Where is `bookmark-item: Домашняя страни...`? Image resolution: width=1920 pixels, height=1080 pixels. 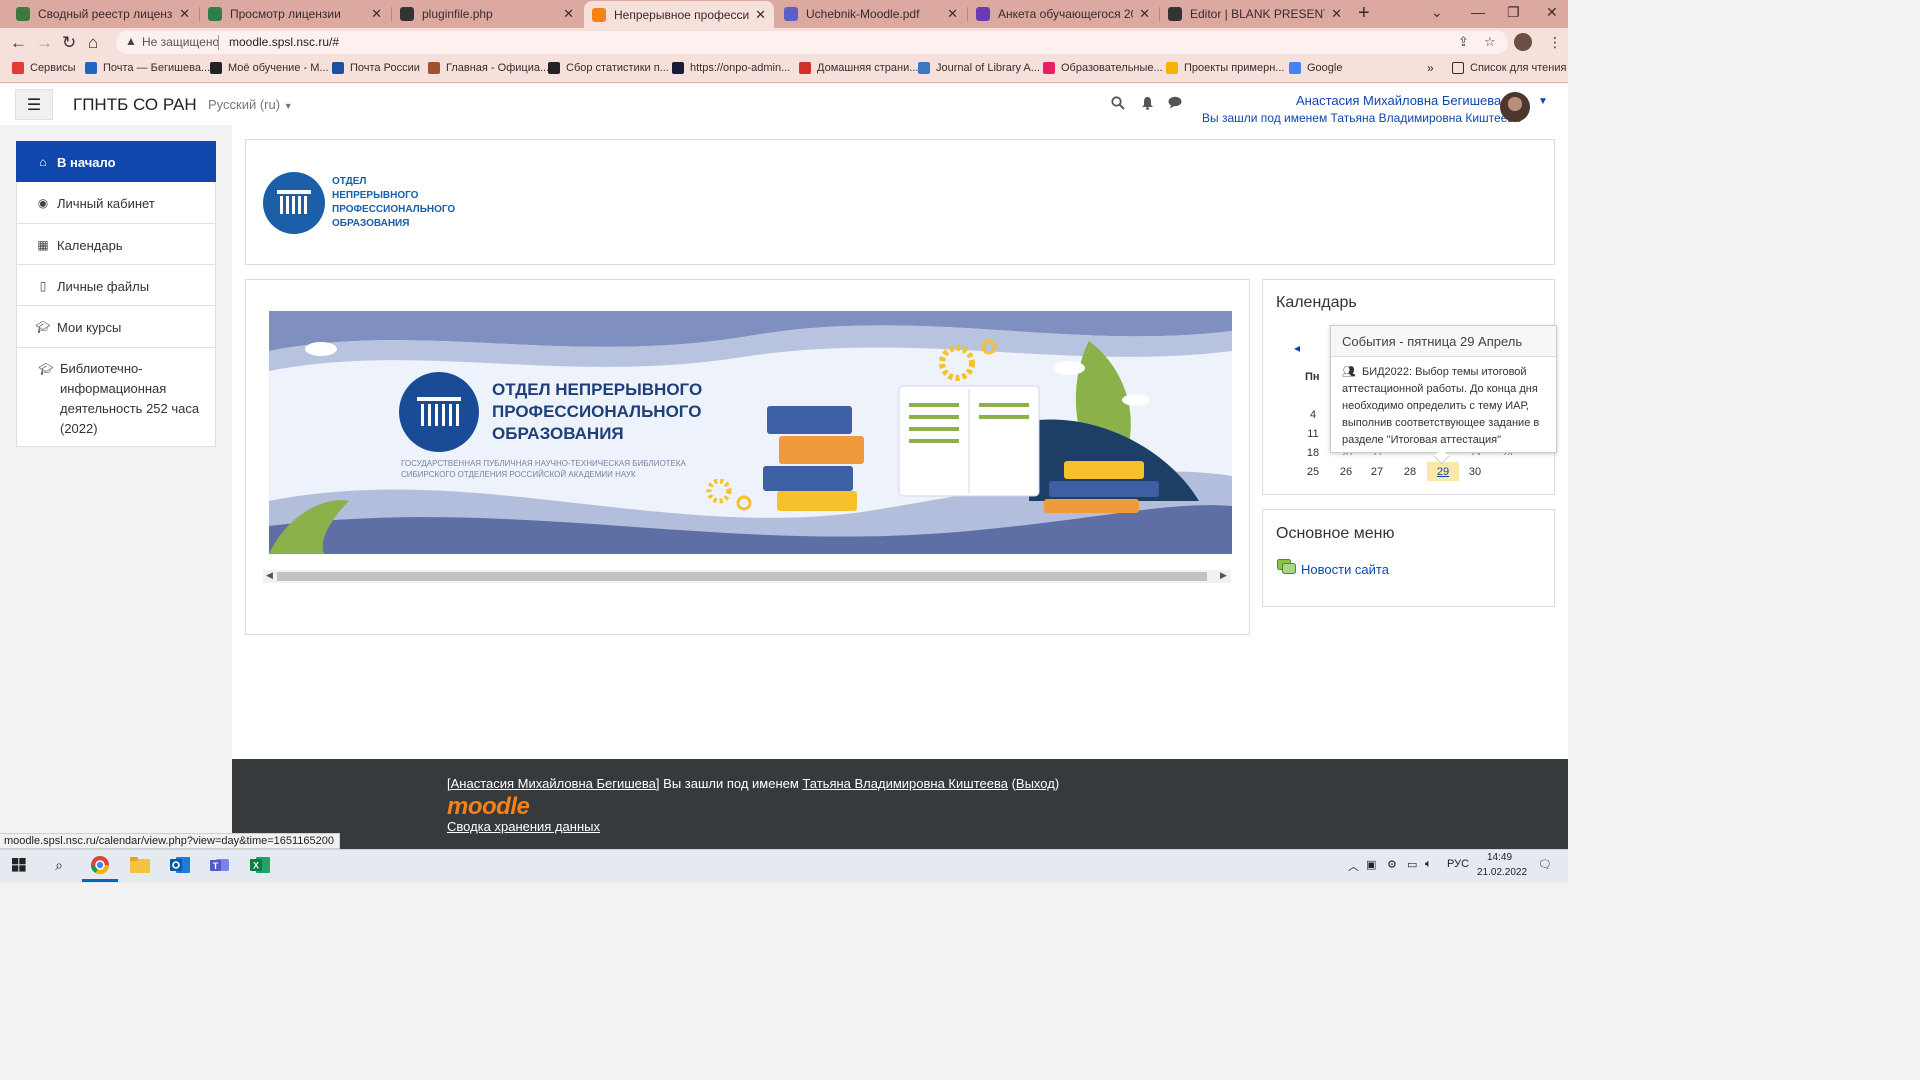
bookmark-item: Домашняя страни... is located at coordinates (858, 68).